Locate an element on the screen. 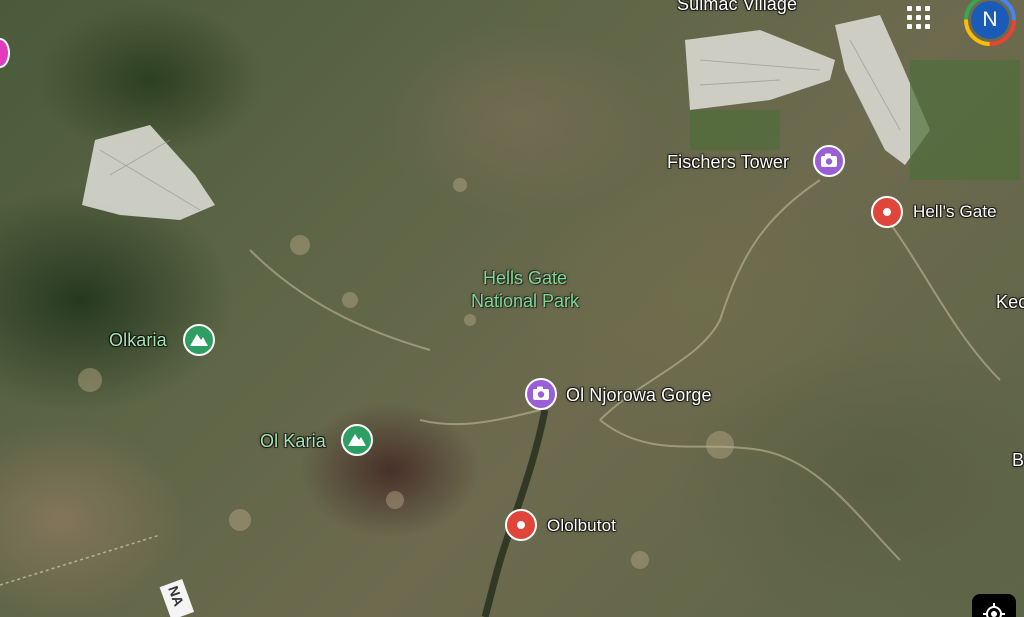 The height and width of the screenshot is (617, 1024). my-location-button is located at coordinates (994, 605).